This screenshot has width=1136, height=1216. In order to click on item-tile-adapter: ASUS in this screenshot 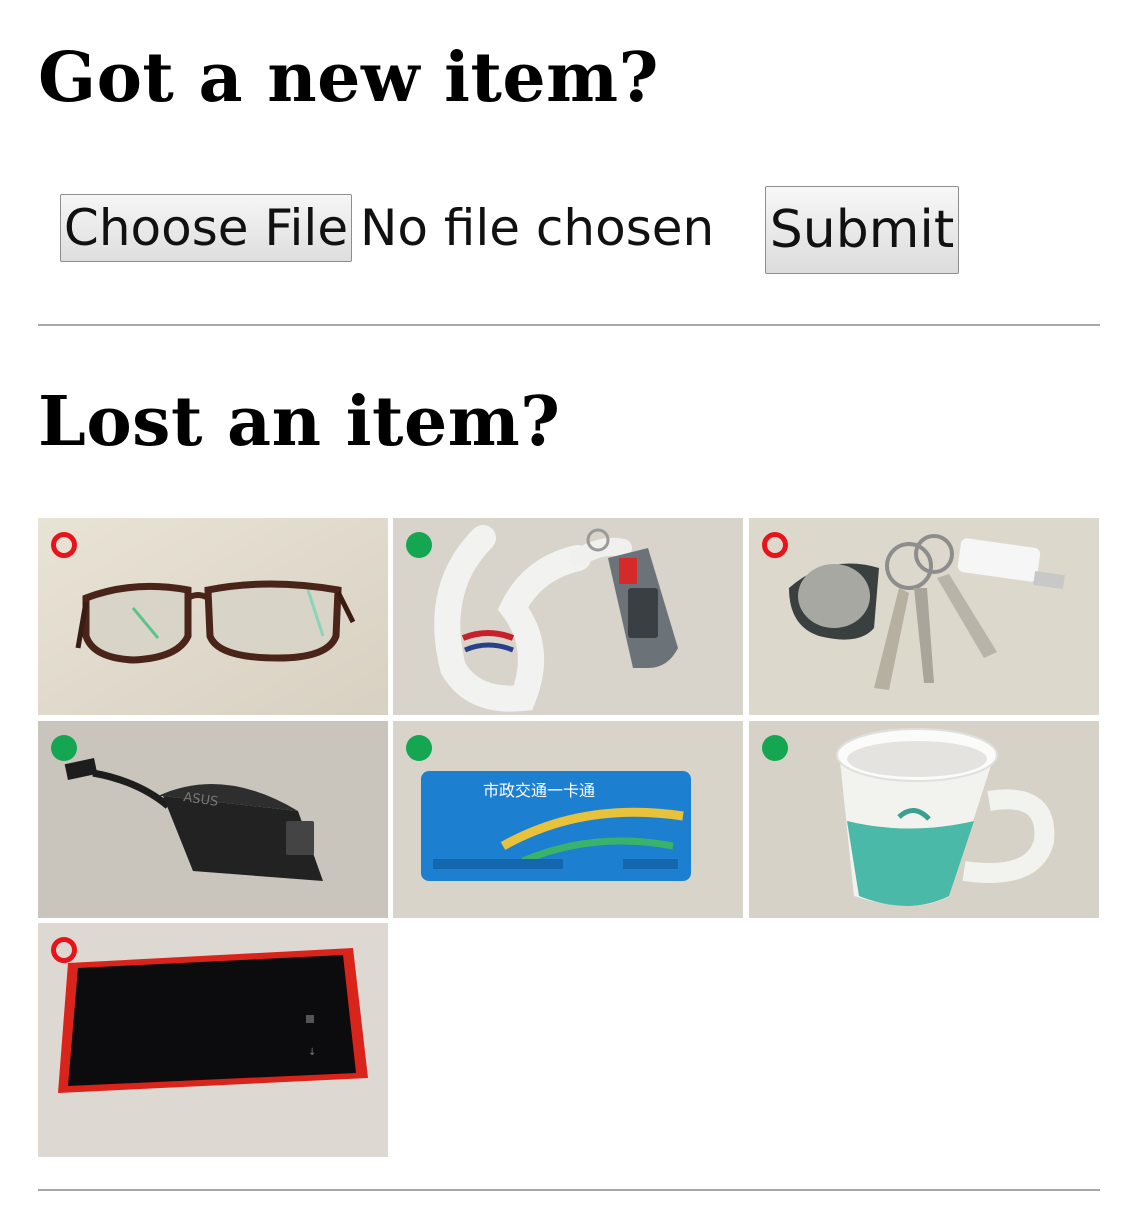, I will do `click(213, 819)`.